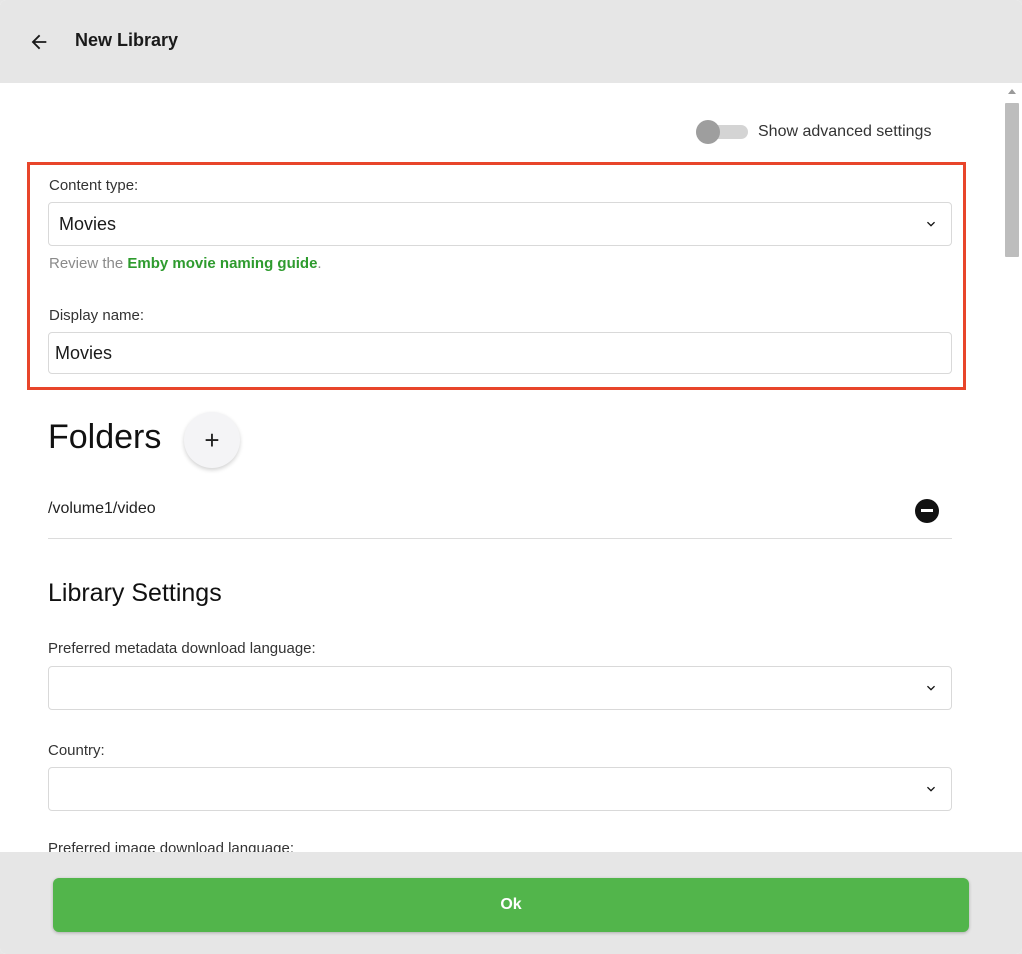  I want to click on naming-guide-hint: Review the Emby movie naming guide., so click(185, 263).